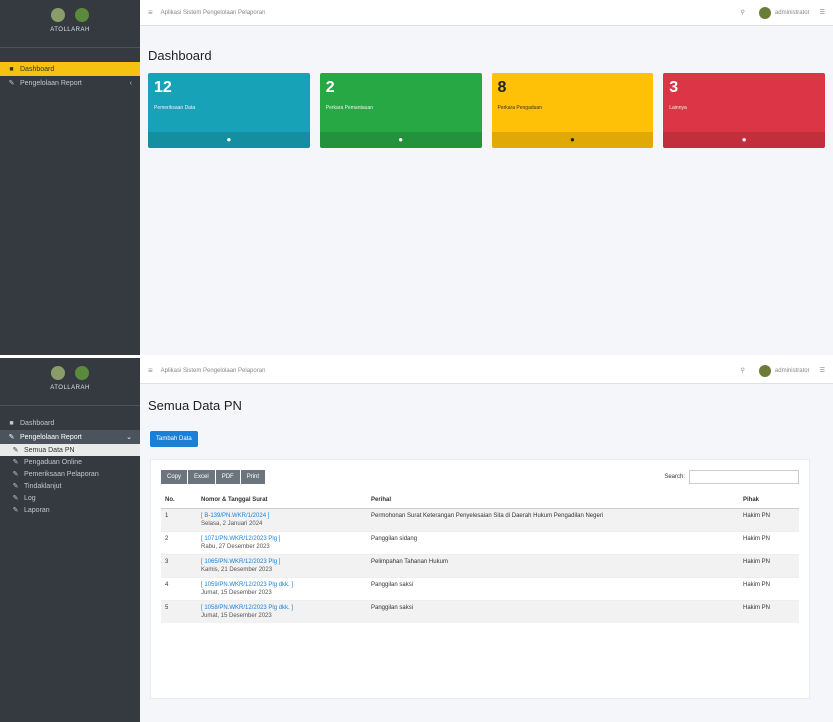 Image resolution: width=833 pixels, height=722 pixels. I want to click on nav-label: Tindaklanjut, so click(43, 486).